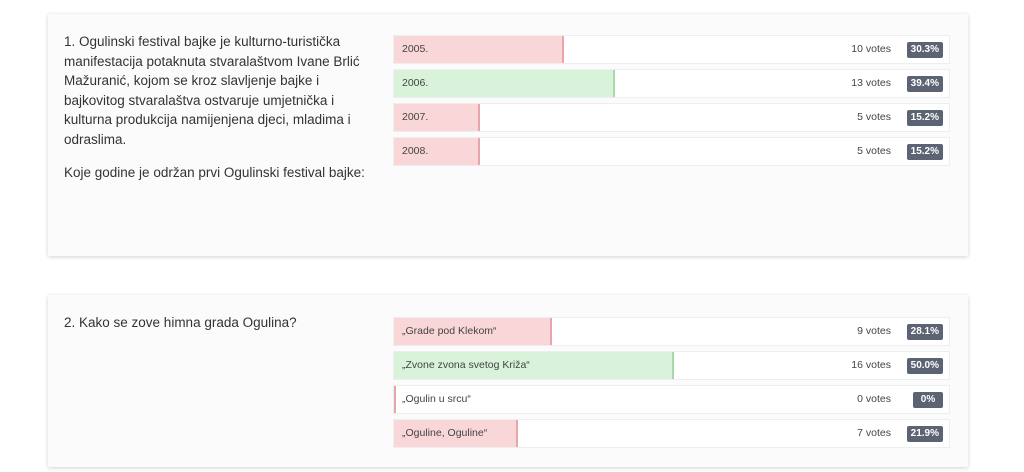  What do you see at coordinates (671, 151) in the screenshot?
I see `answer-option: 2008. 5 votes 15.2%` at bounding box center [671, 151].